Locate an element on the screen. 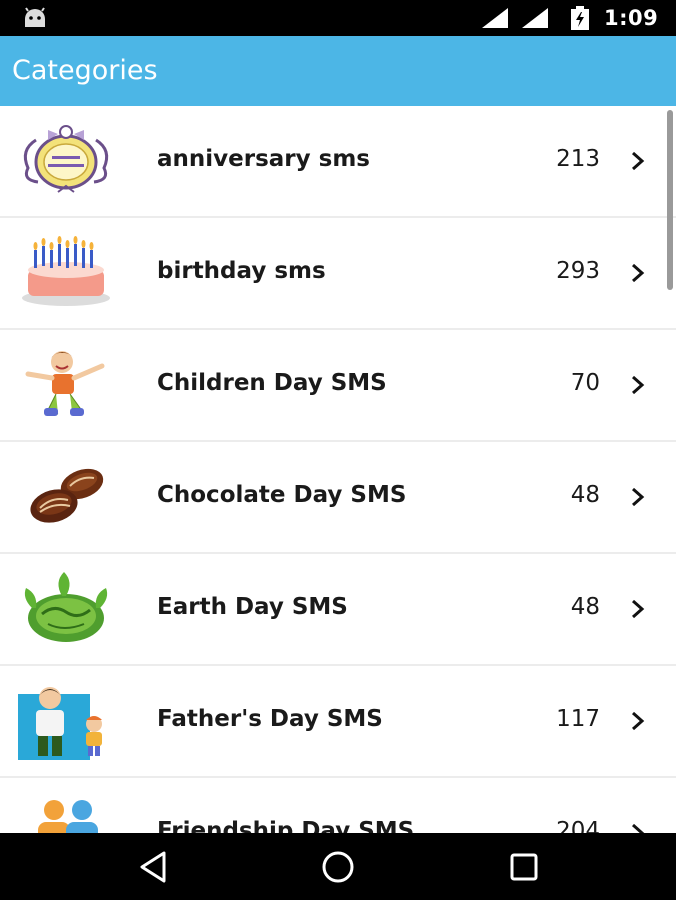  recents-icon is located at coordinates (524, 867).